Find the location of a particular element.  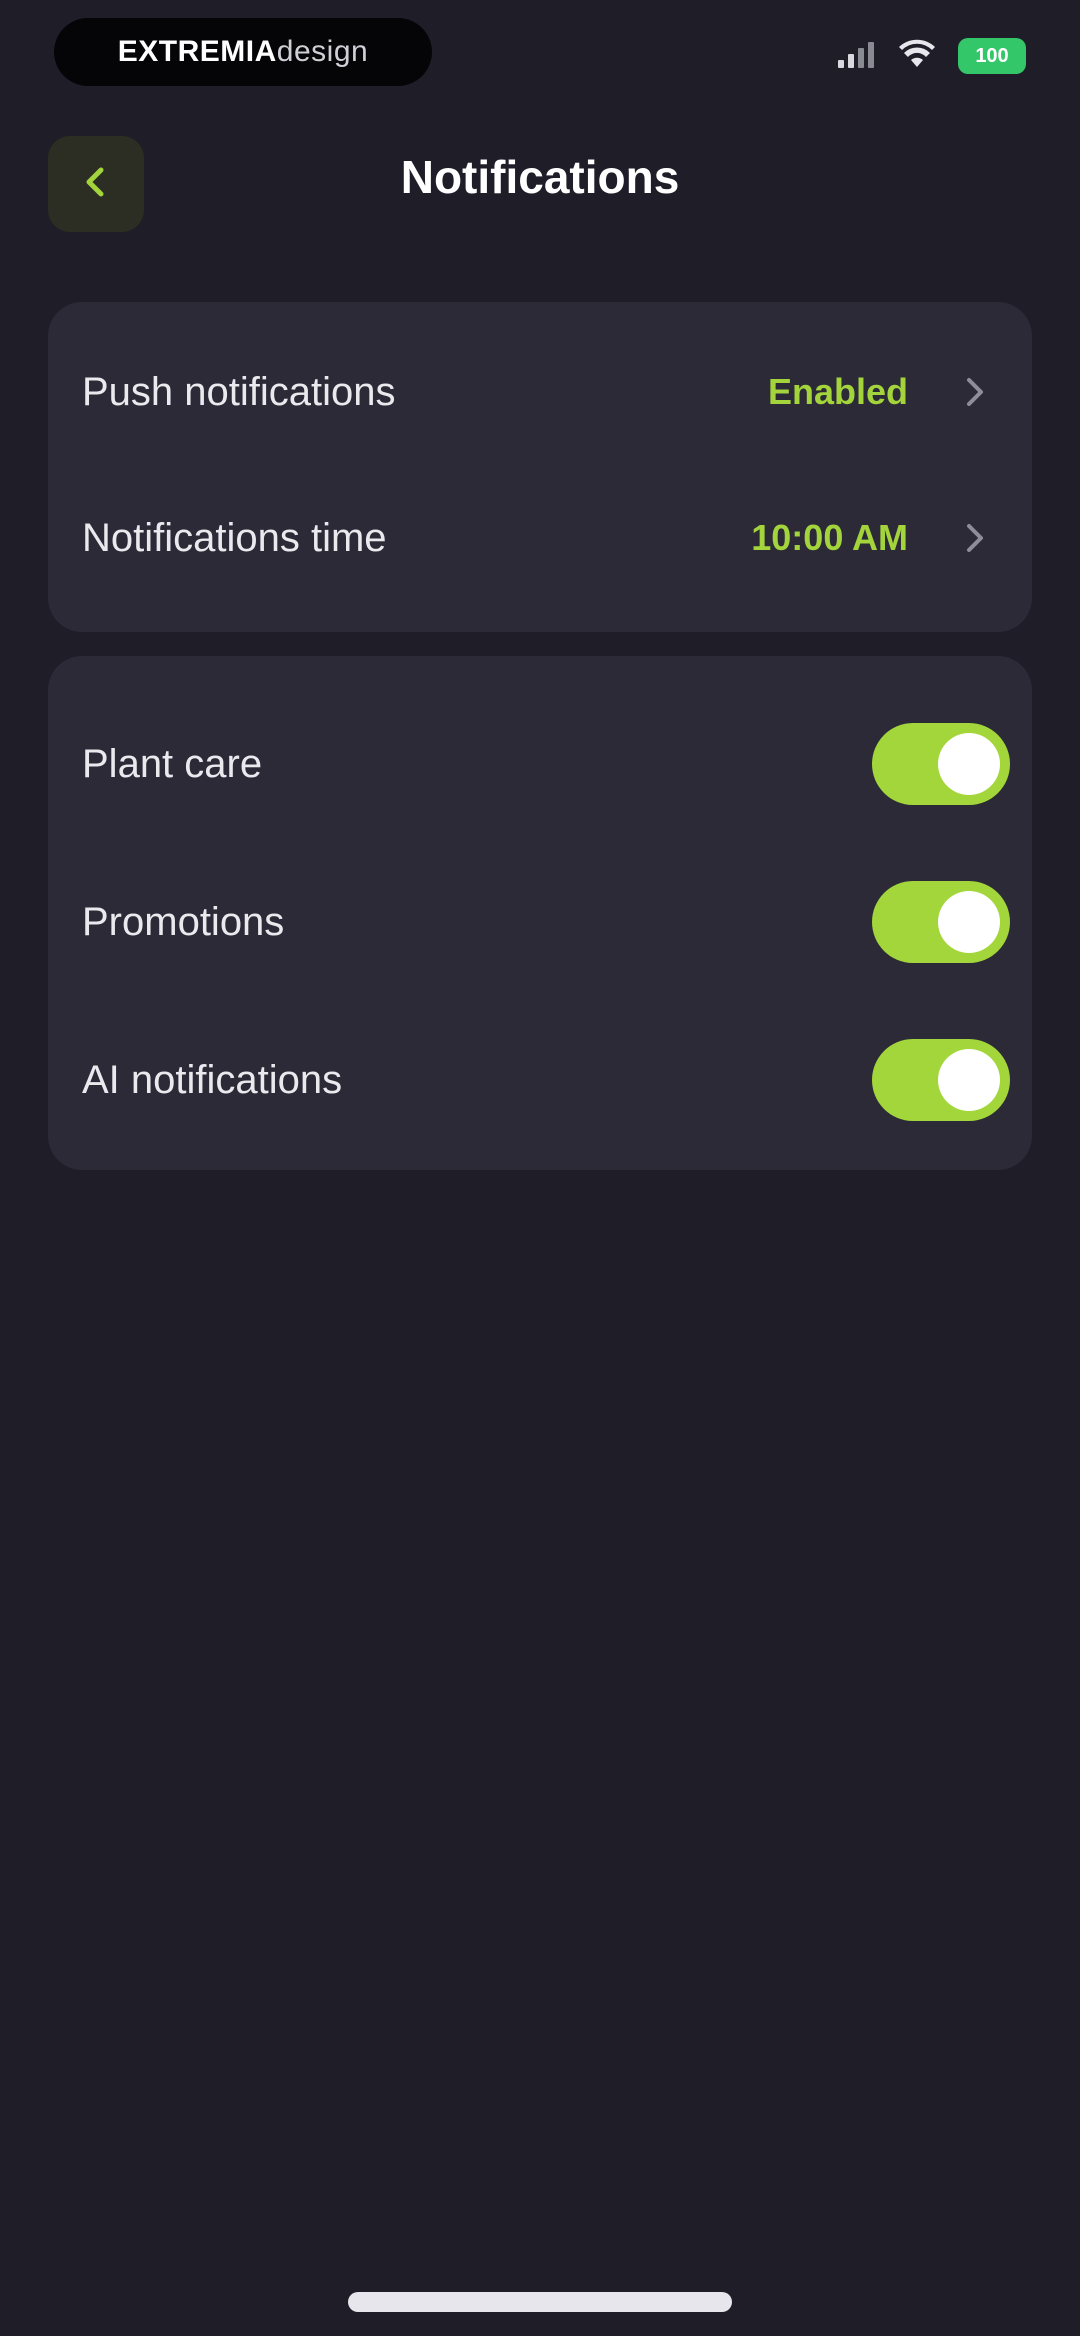

battery-icon: 100 is located at coordinates (992, 56).